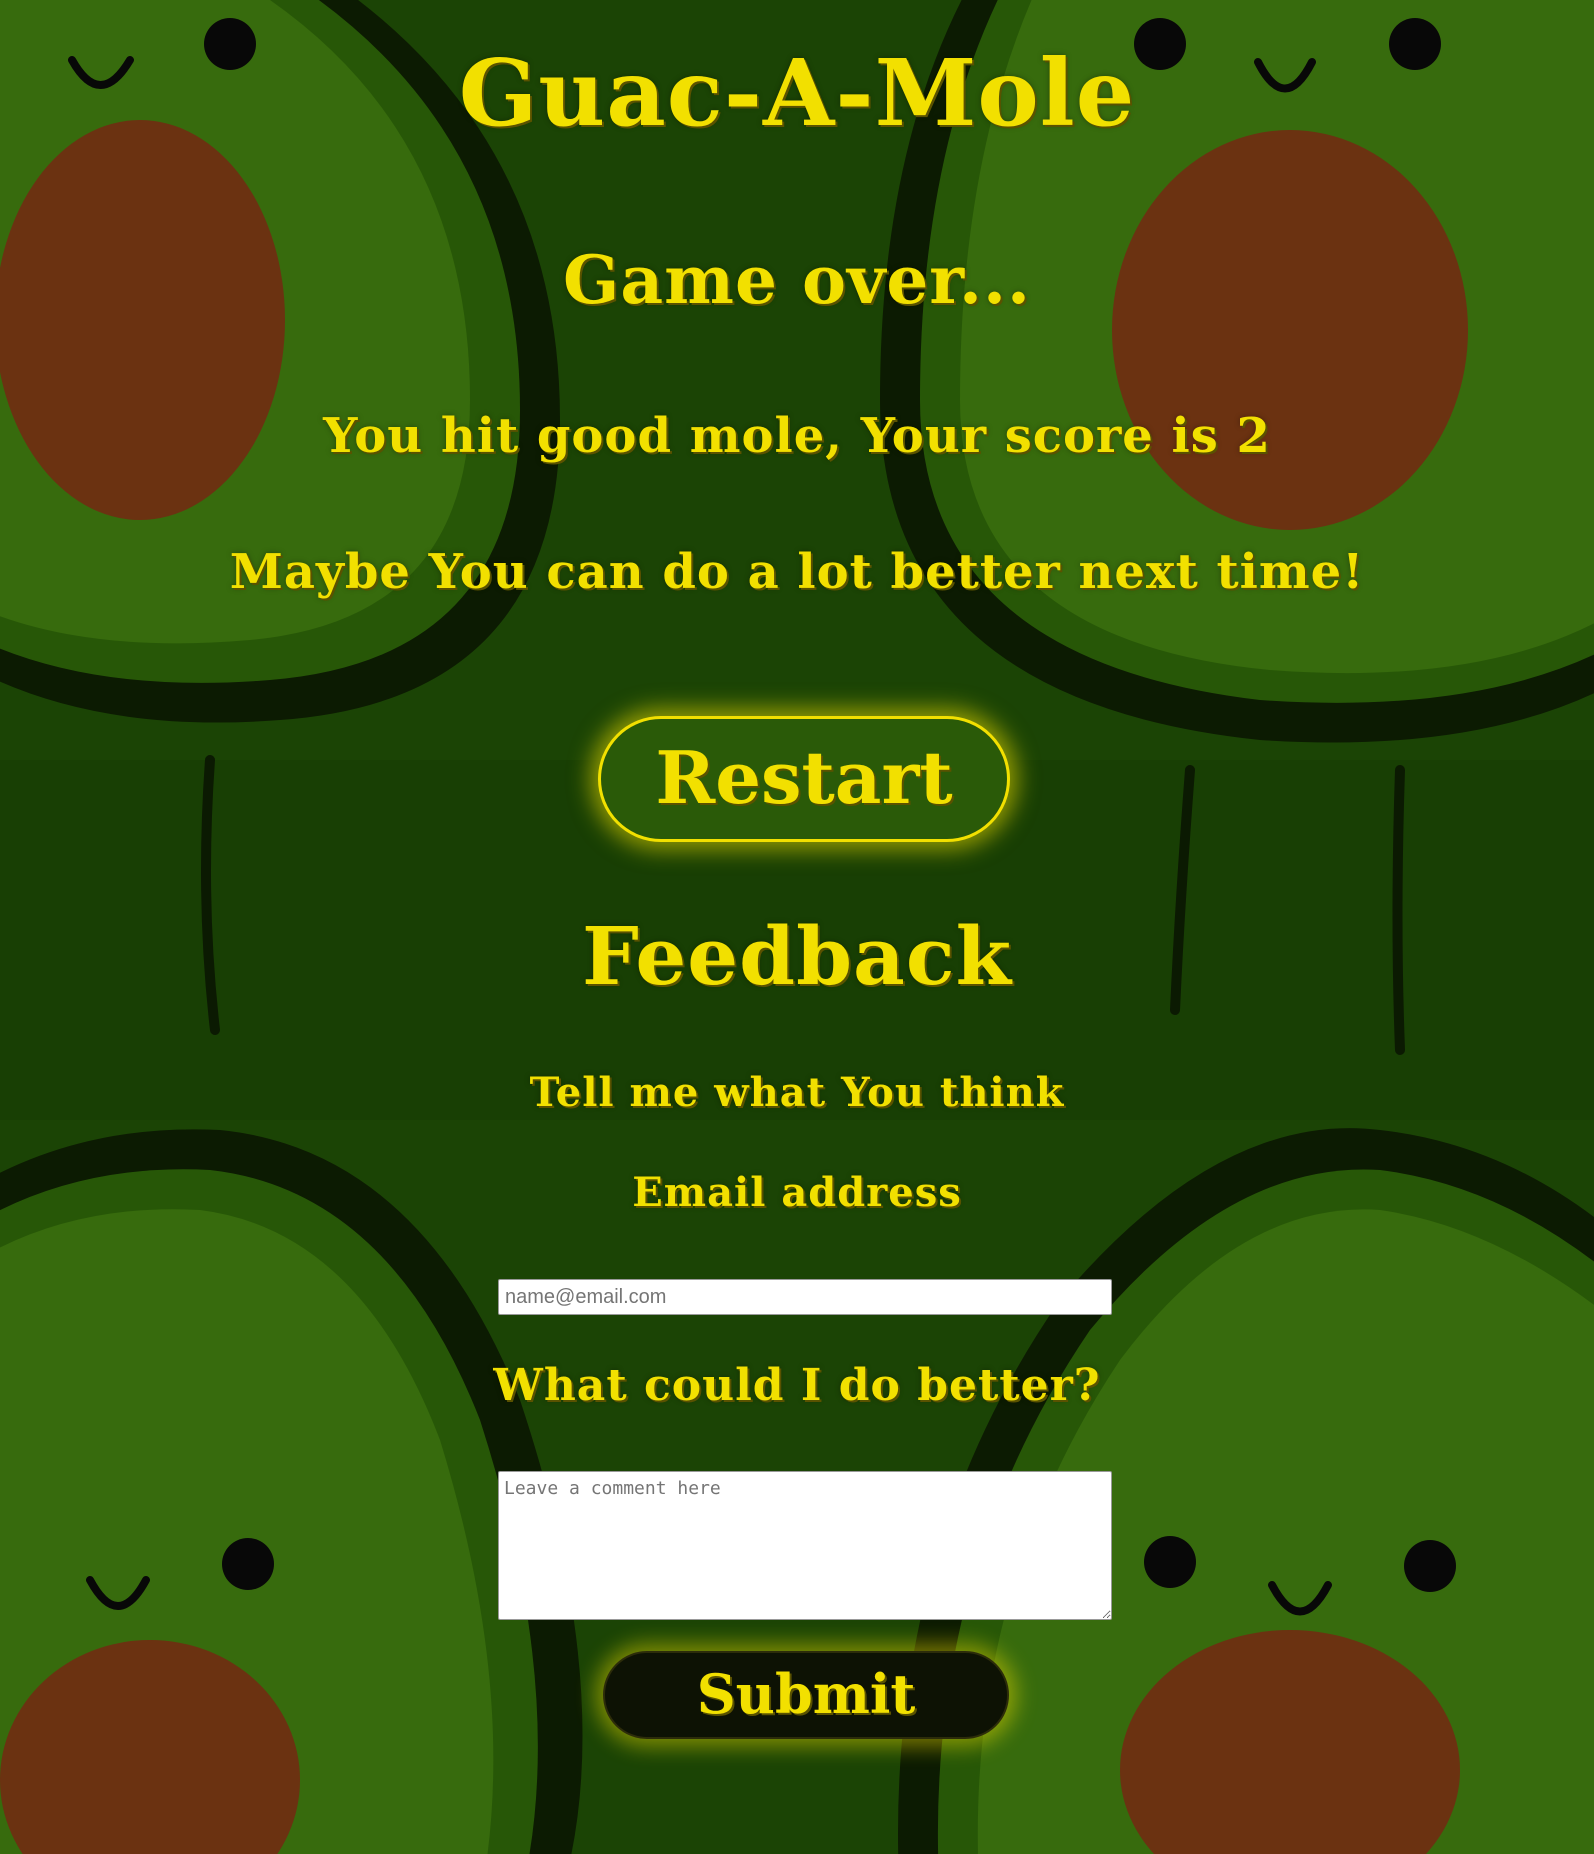 The height and width of the screenshot is (1854, 1594). What do you see at coordinates (797, 572) in the screenshot?
I see `encouragement-message: Maybe You can do a lot better next time!` at bounding box center [797, 572].